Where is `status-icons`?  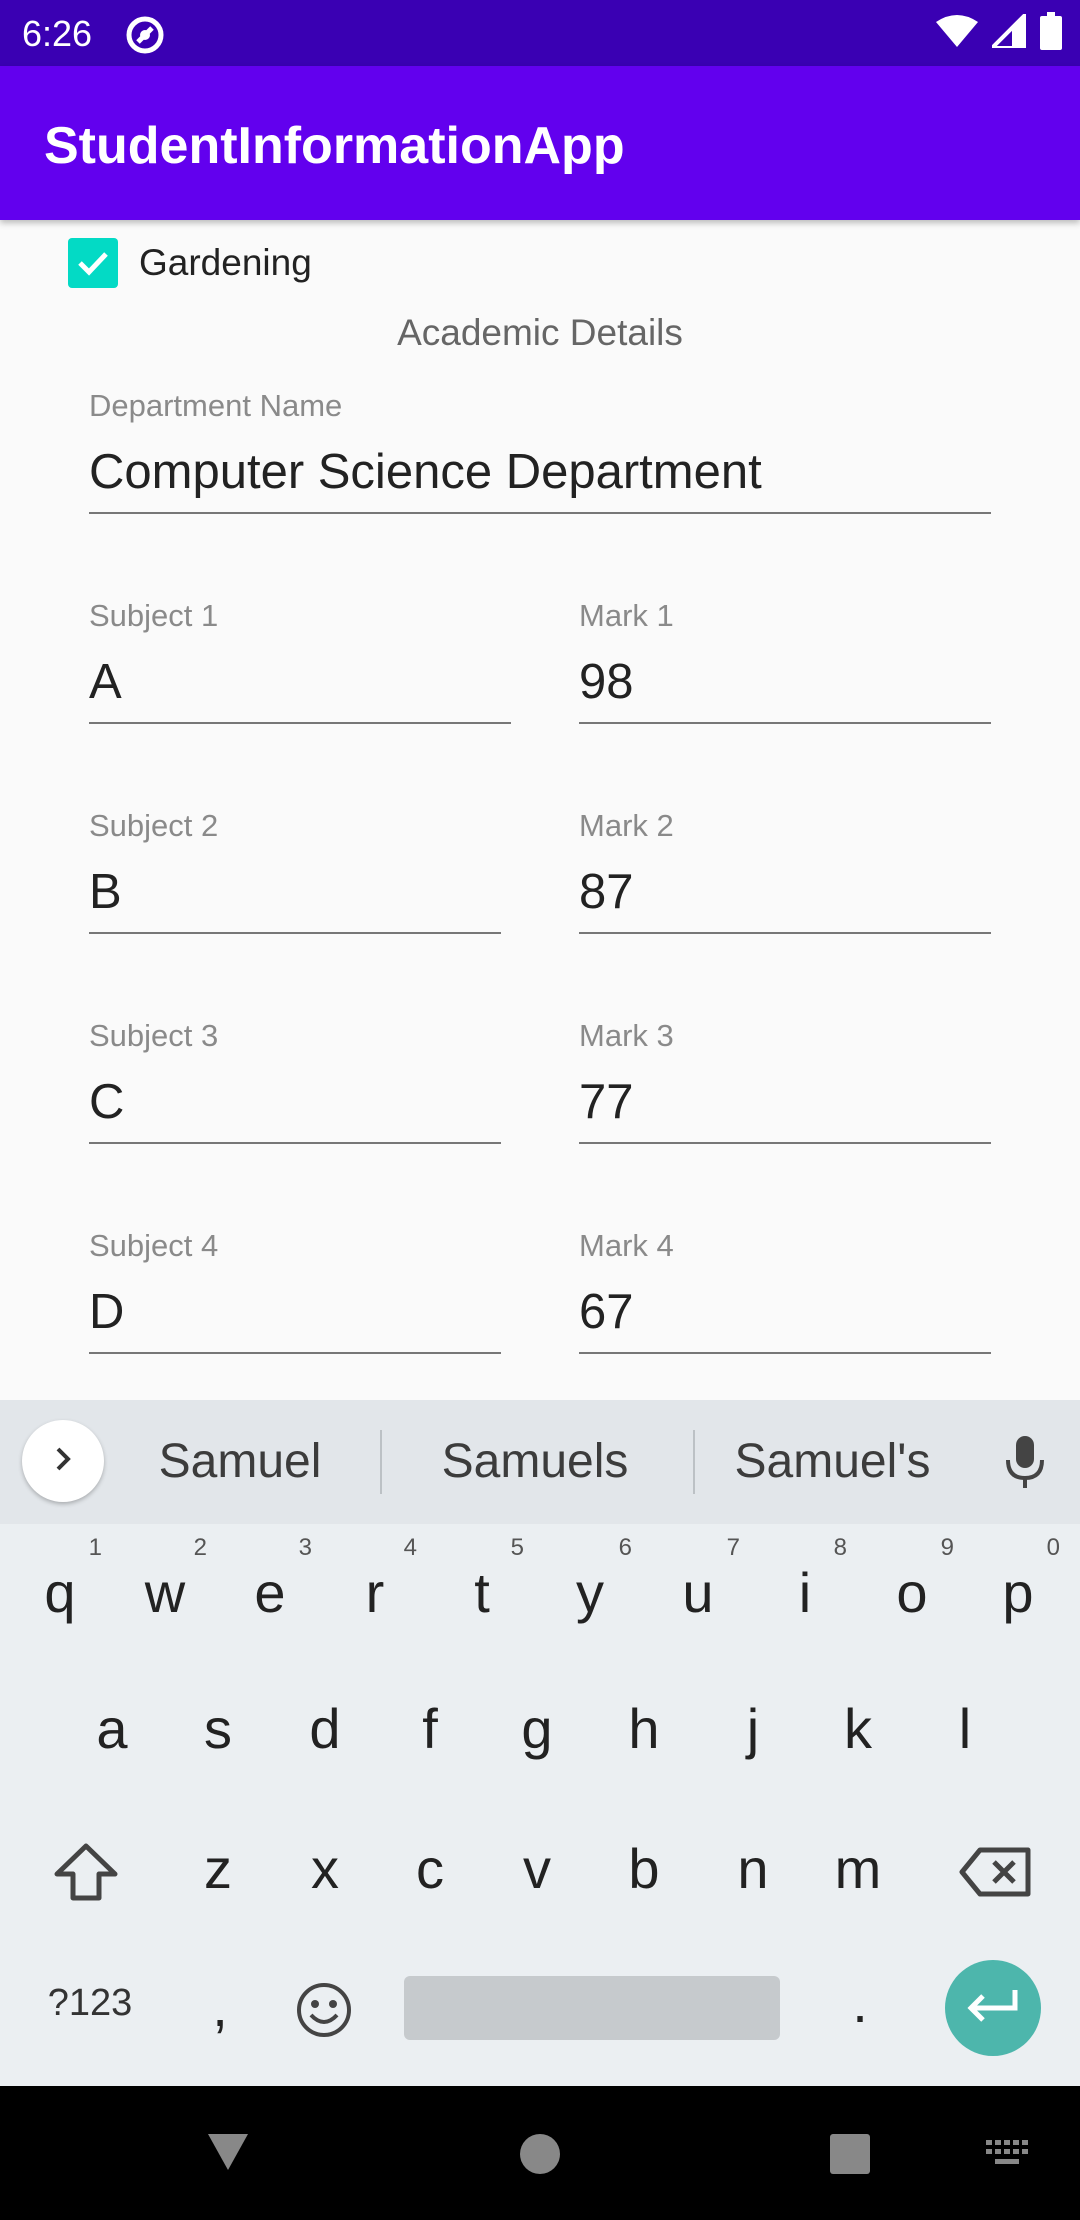
status-icons is located at coordinates (999, 31).